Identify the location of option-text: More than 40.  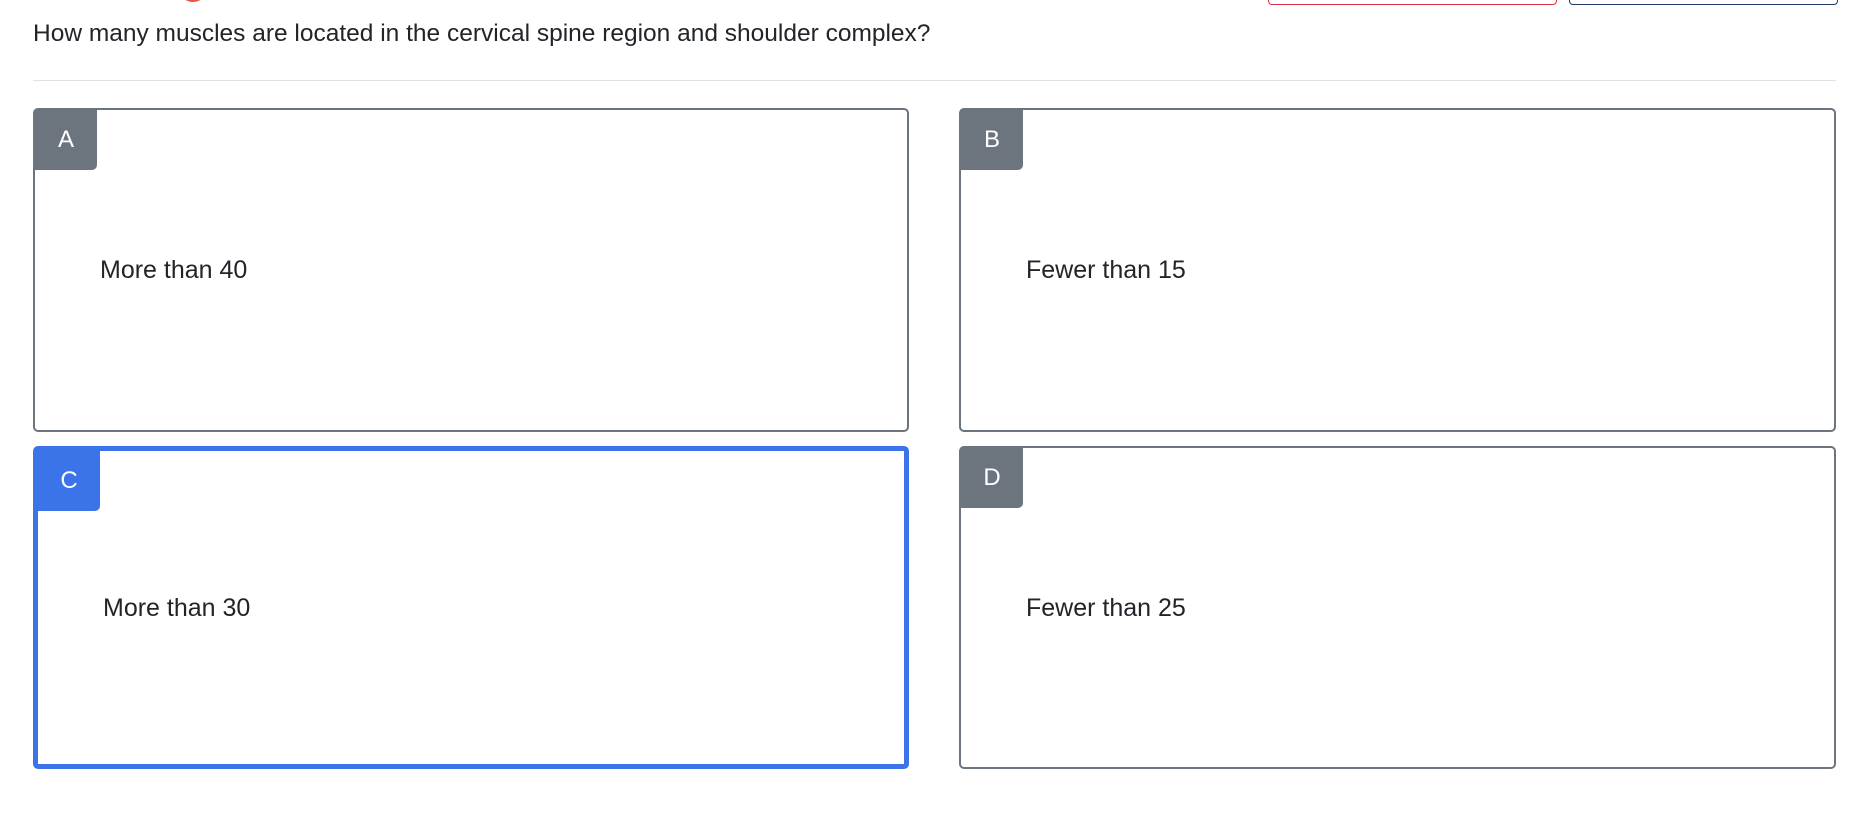
(174, 270).